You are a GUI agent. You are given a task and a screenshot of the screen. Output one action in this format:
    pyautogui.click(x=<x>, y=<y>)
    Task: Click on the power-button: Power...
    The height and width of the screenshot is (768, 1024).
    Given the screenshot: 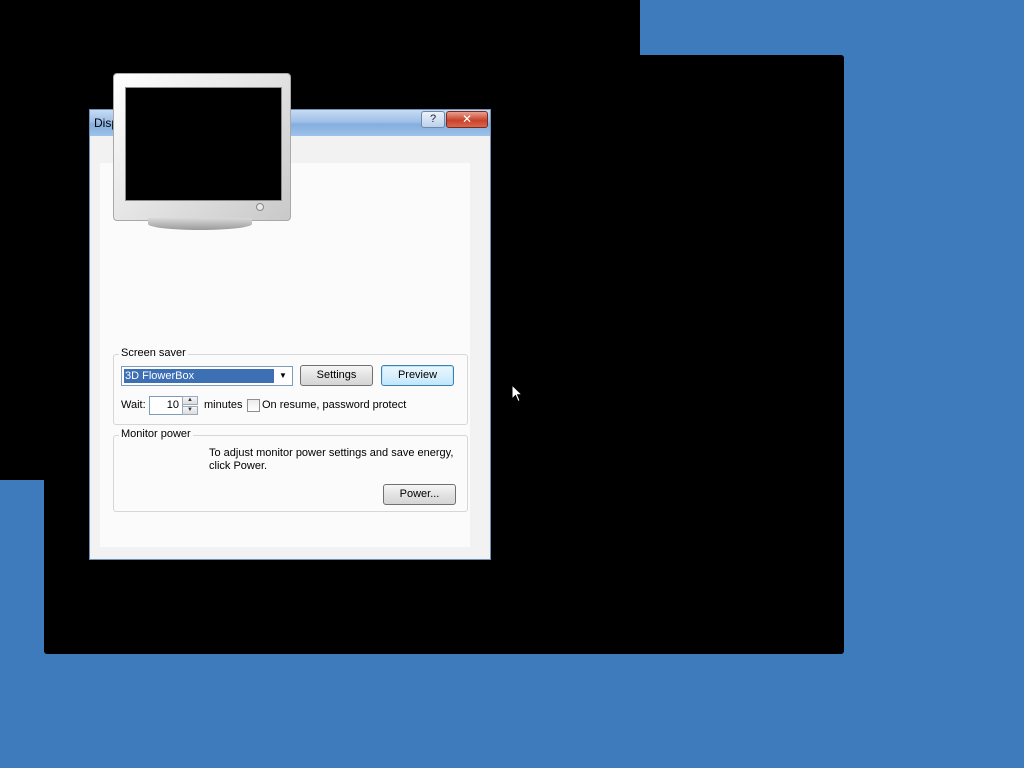 What is the action you would take?
    pyautogui.click(x=419, y=494)
    